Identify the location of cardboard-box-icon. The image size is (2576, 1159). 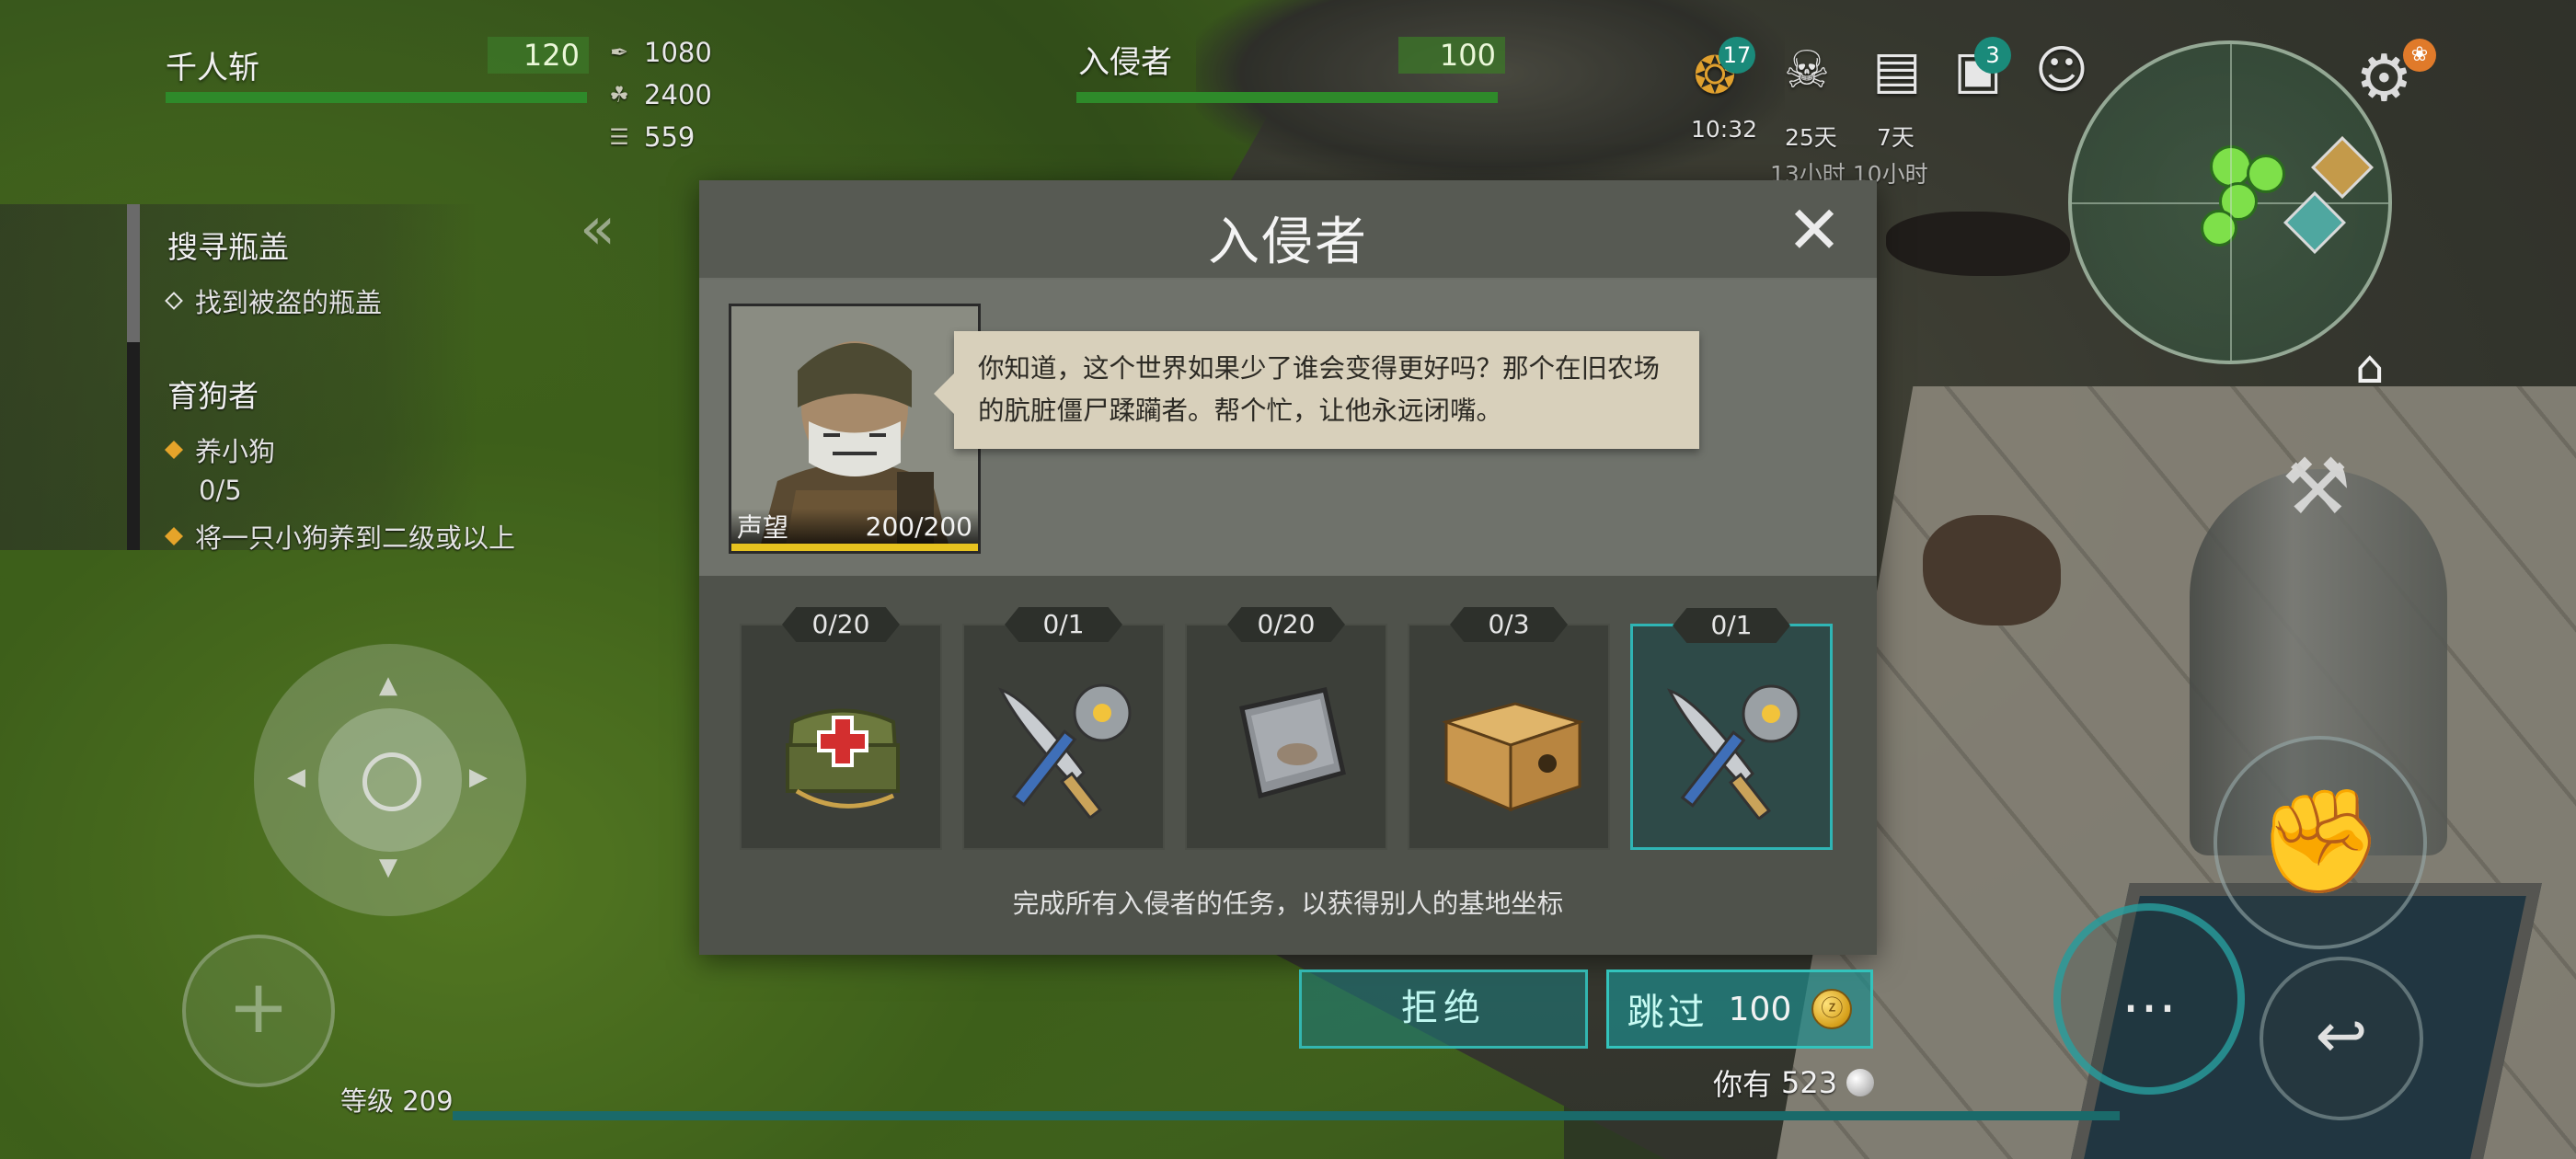
(1513, 757).